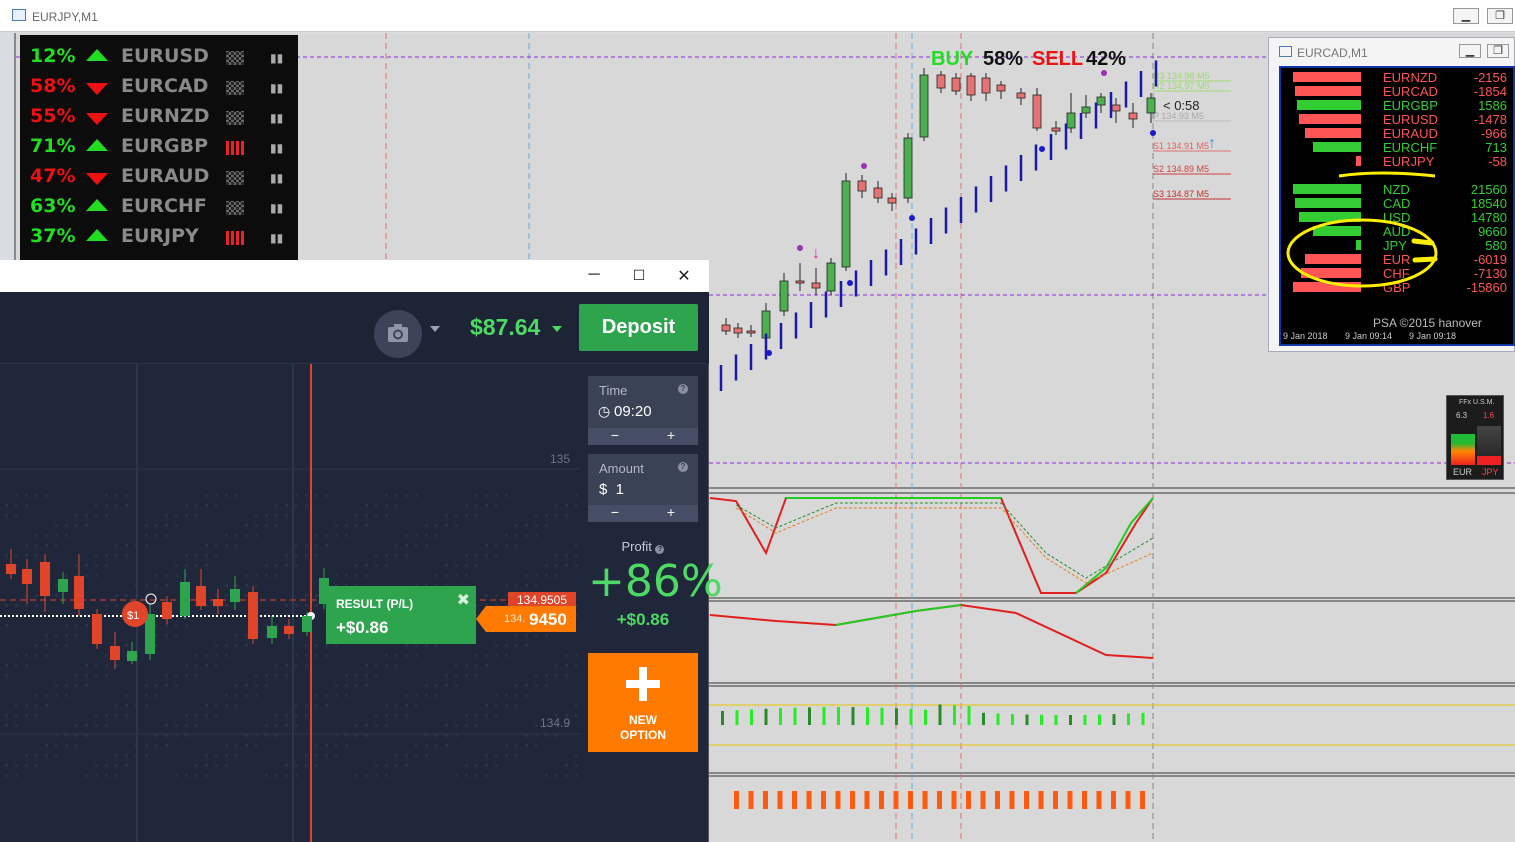 The width and height of the screenshot is (1515, 842). Describe the element at coordinates (53, 56) in the screenshot. I see `strength-percent: 12%` at that location.